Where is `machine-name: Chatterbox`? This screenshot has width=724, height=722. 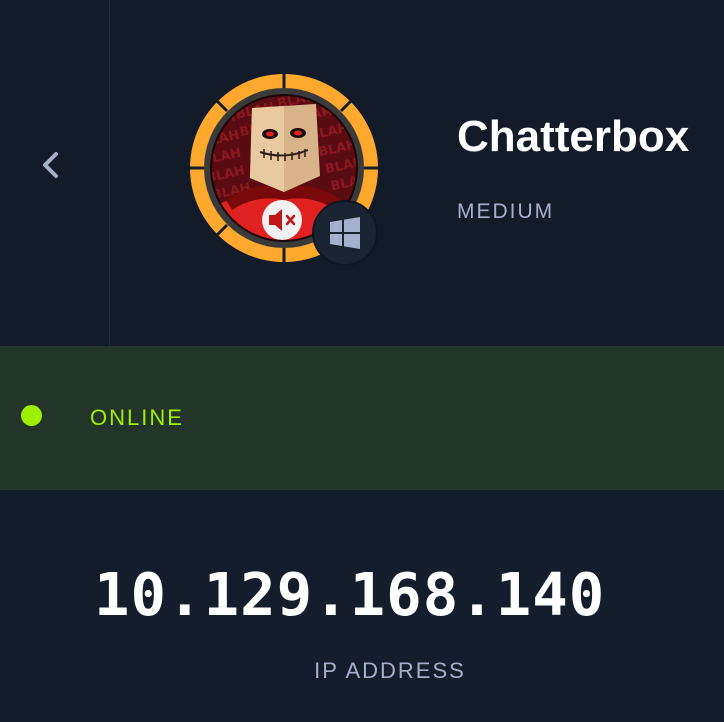 machine-name: Chatterbox is located at coordinates (573, 136).